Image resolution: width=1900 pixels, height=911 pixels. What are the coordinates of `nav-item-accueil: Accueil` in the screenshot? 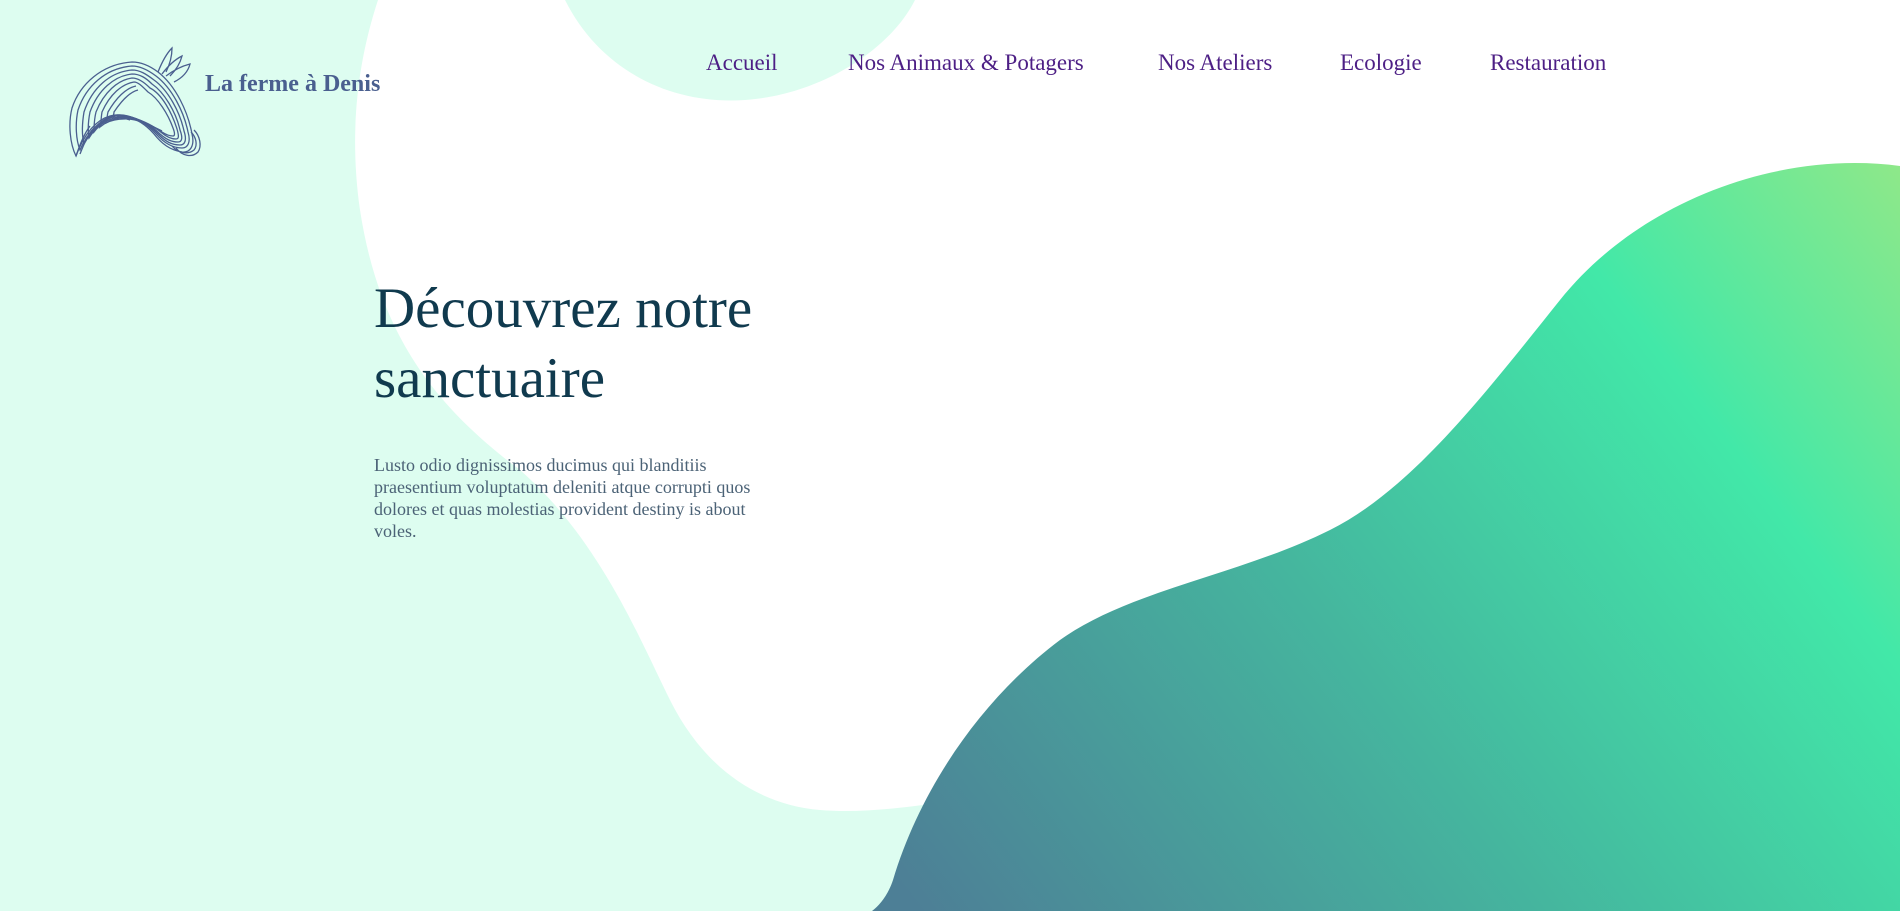 It's located at (742, 63).